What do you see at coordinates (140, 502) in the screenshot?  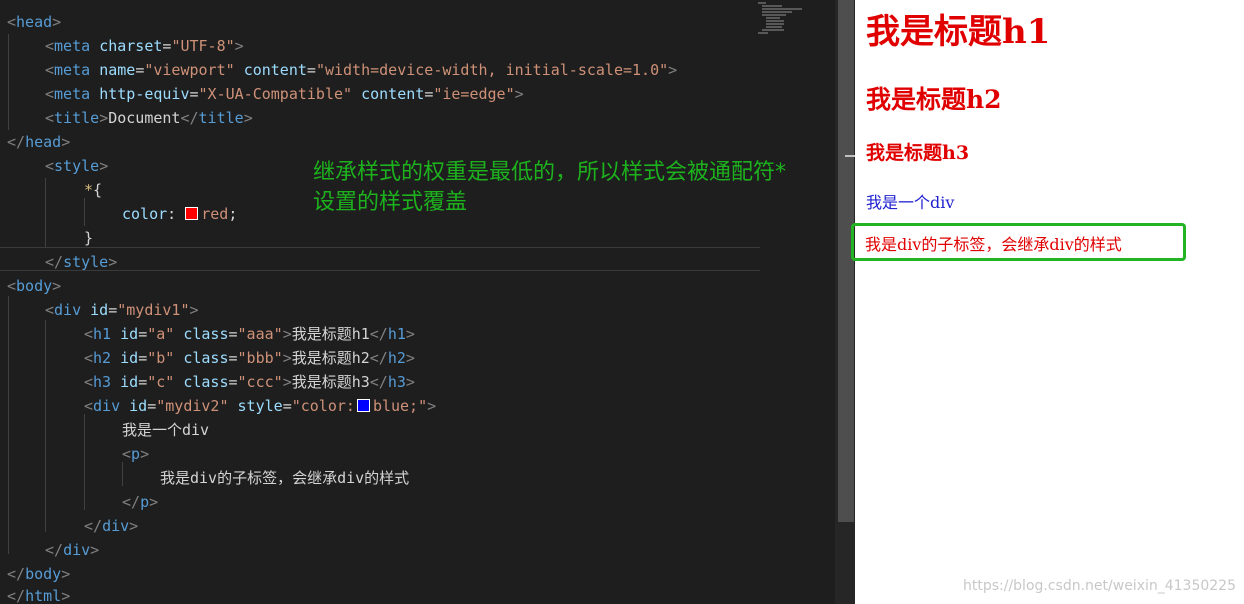 I see `code-line-p-close: </p>` at bounding box center [140, 502].